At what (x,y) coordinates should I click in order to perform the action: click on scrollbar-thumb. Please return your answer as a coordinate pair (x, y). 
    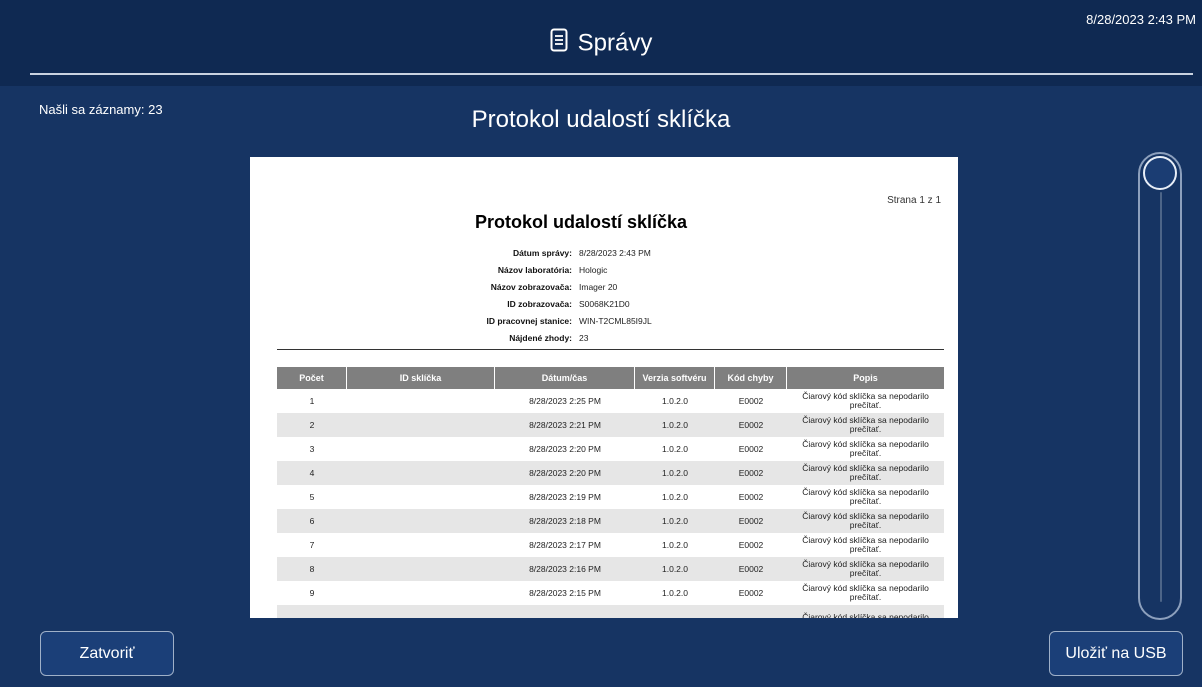
    Looking at the image, I should click on (1160, 173).